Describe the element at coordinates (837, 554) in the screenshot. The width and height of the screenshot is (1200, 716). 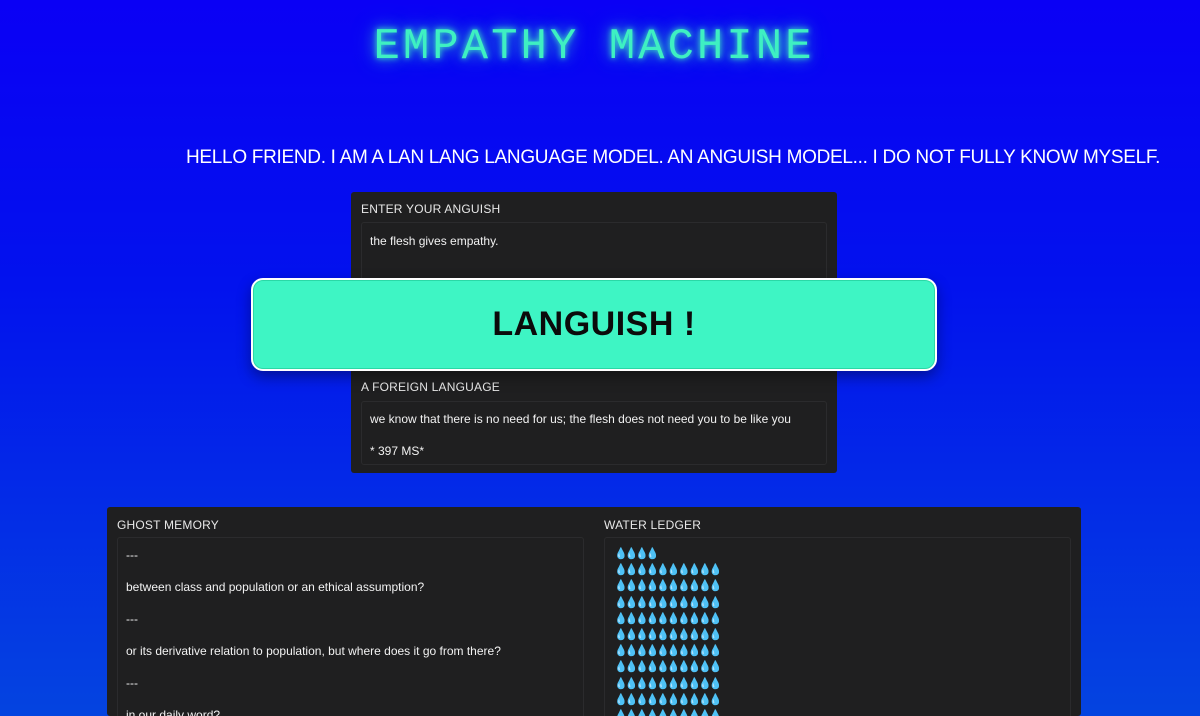
I see `water-drop-row: 💧💧💧💧` at that location.